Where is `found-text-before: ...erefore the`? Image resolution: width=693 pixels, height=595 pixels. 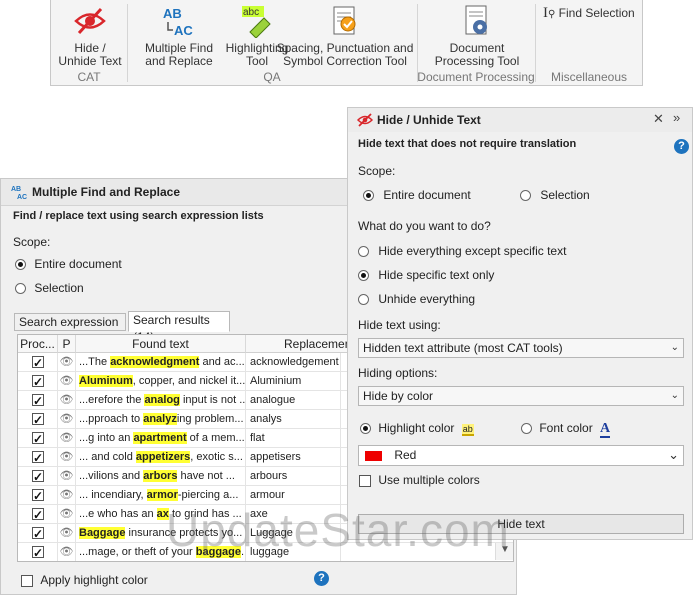 found-text-before: ...erefore the is located at coordinates (112, 400).